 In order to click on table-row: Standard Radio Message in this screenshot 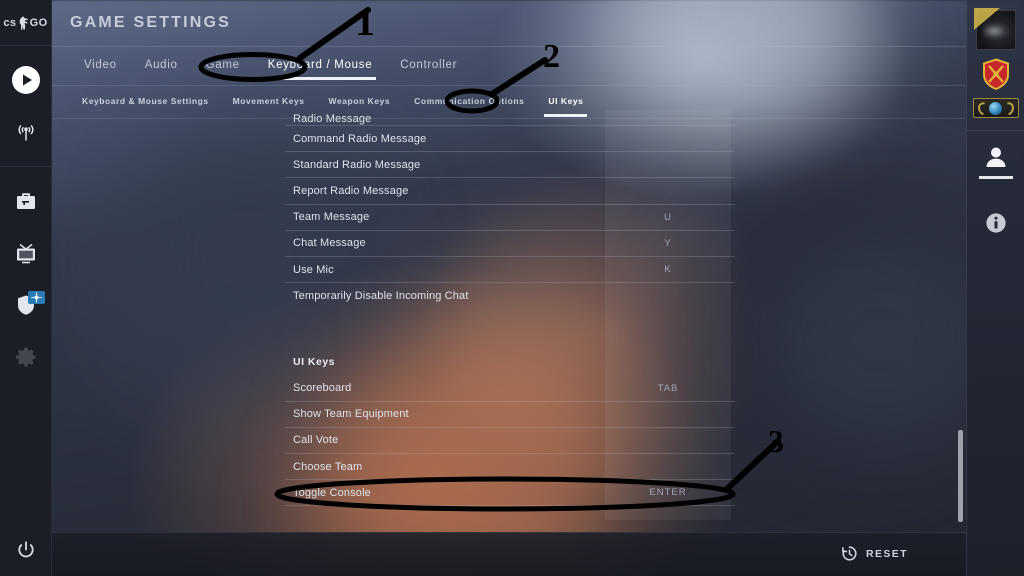, I will do `click(510, 165)`.